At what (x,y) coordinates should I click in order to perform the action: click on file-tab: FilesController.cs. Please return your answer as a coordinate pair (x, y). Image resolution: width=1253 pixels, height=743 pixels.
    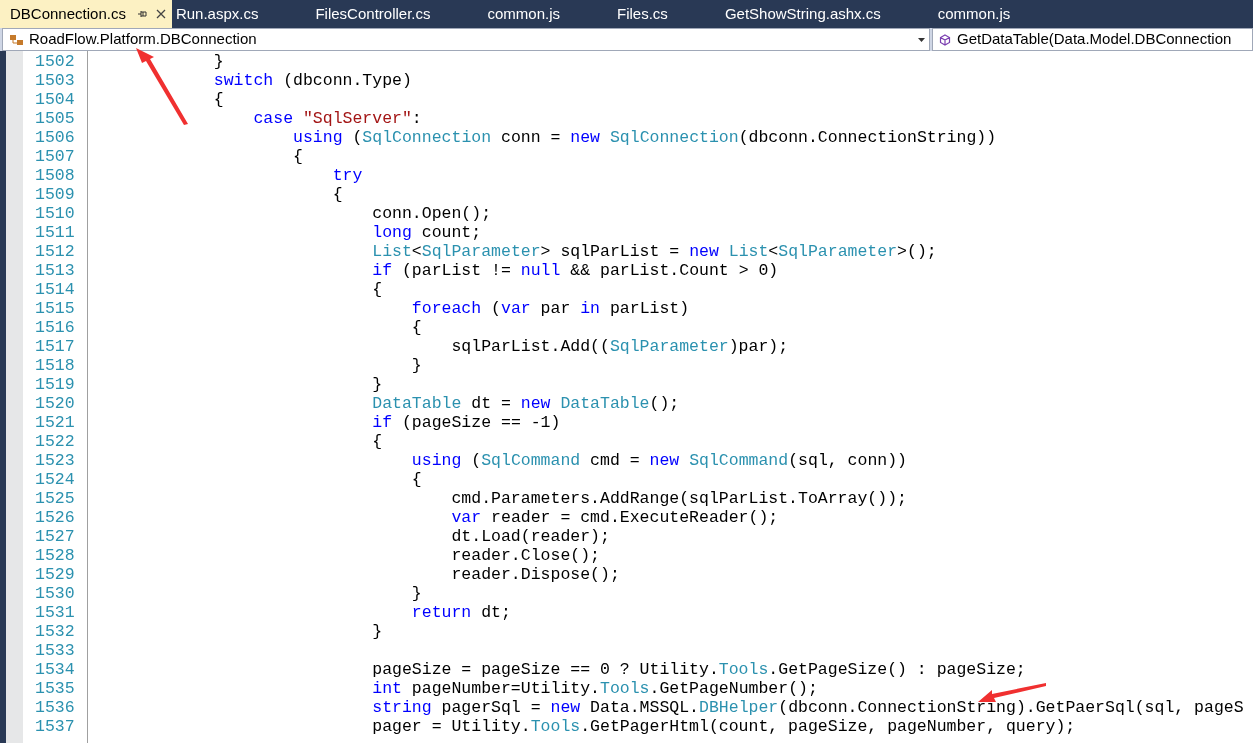
    Looking at the image, I should click on (401, 14).